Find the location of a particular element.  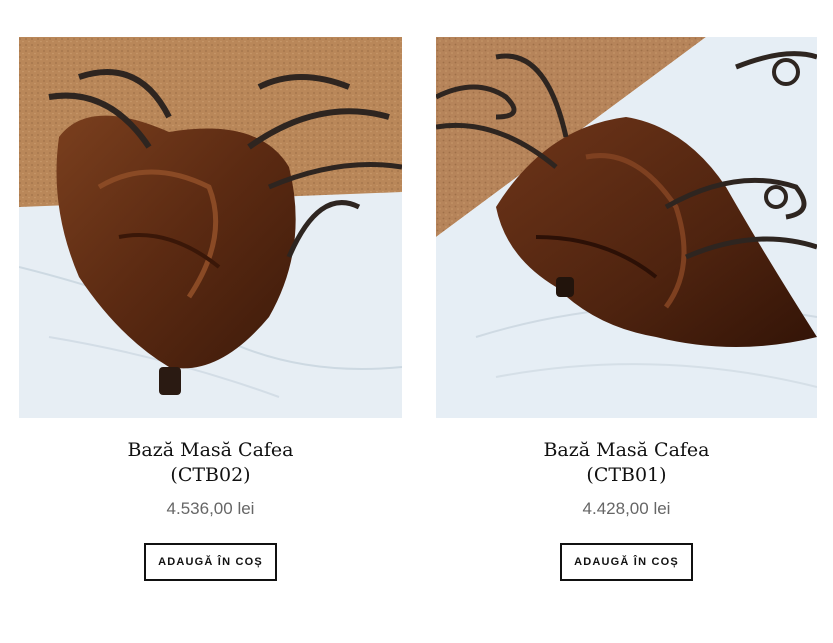

product-price: 4.428,00 lei is located at coordinates (626, 508).